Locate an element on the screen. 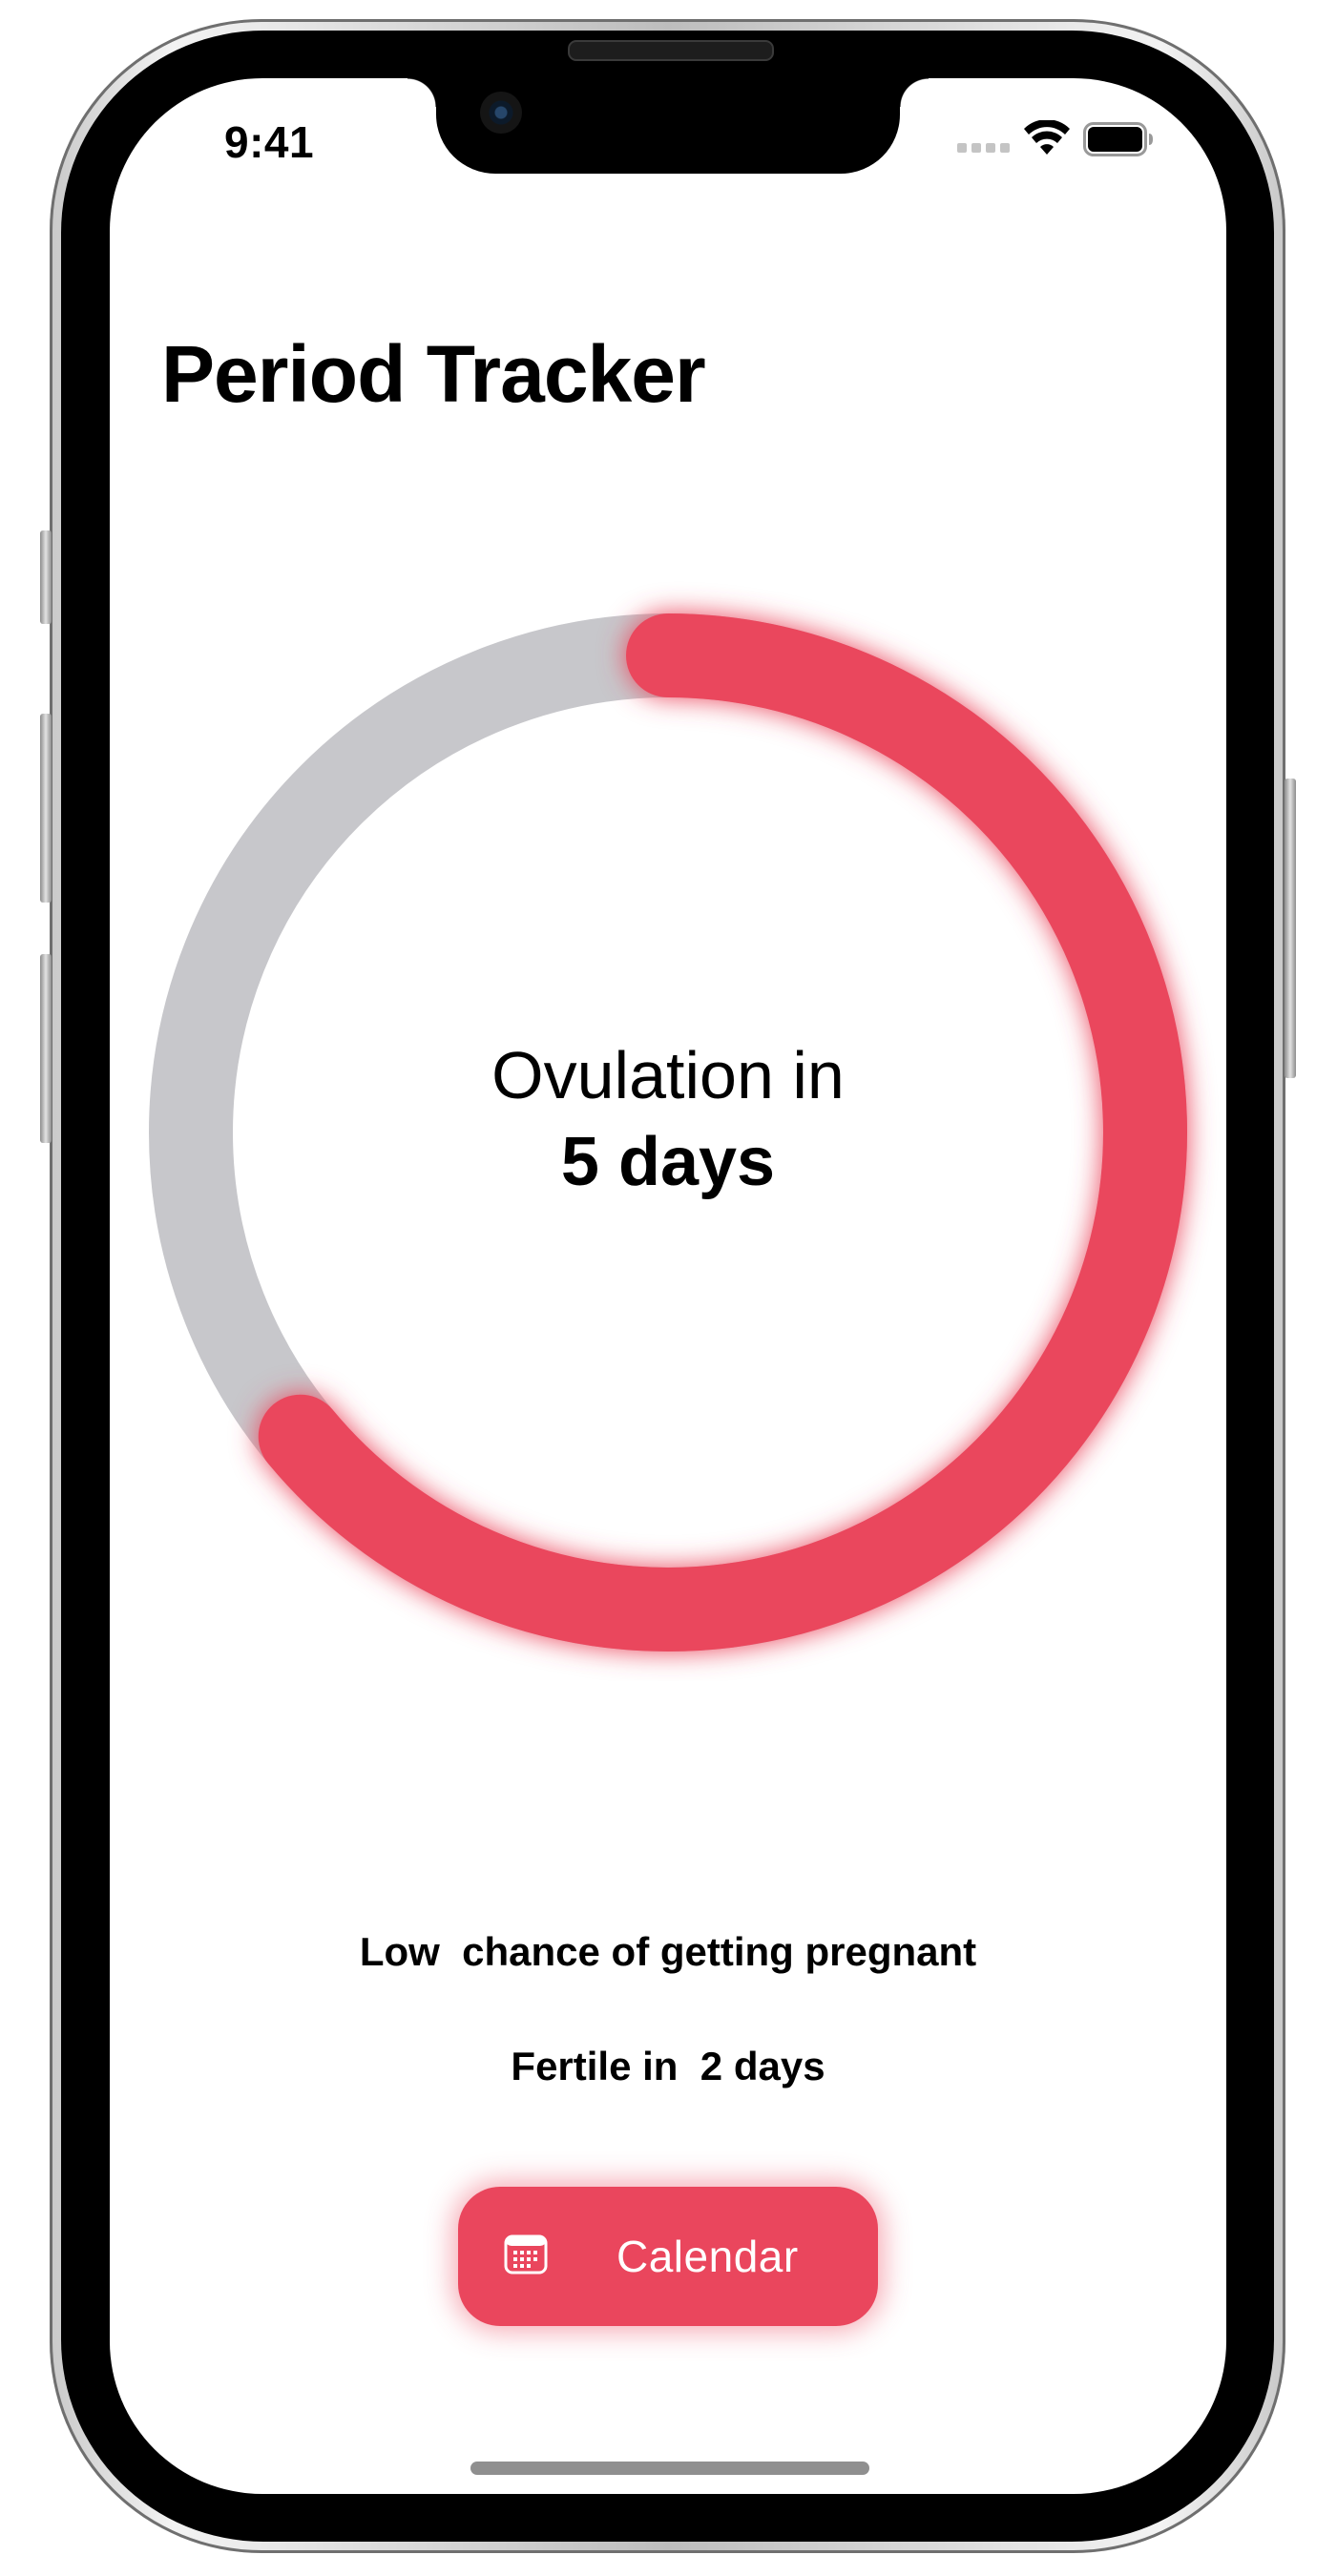 This screenshot has width=1337, height=2576. calendar-button: Calendar is located at coordinates (668, 2256).